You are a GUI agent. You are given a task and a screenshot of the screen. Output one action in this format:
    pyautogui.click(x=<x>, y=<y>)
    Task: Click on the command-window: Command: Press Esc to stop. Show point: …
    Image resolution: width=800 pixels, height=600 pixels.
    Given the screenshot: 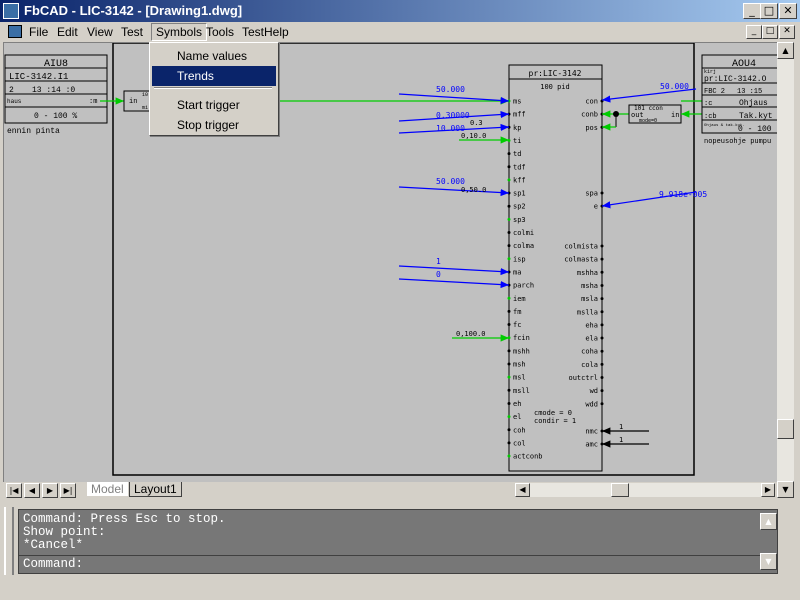 What is the action you would take?
    pyautogui.click(x=398, y=541)
    